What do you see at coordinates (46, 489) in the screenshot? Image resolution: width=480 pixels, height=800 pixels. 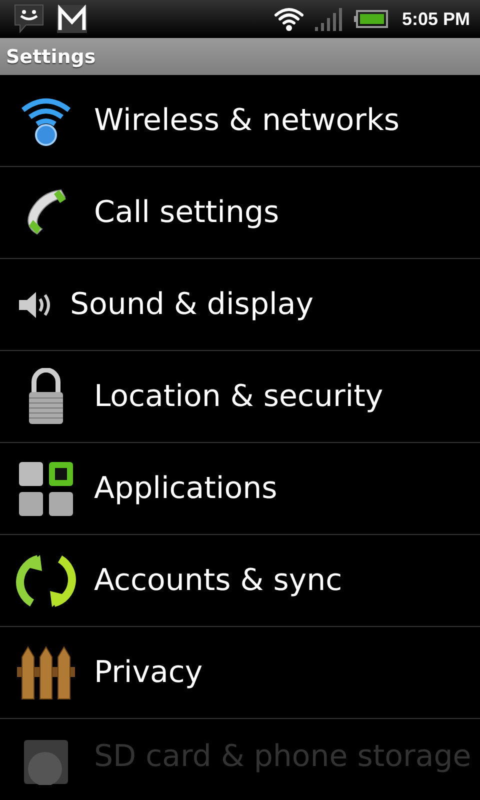 I see `app-grid-icon` at bounding box center [46, 489].